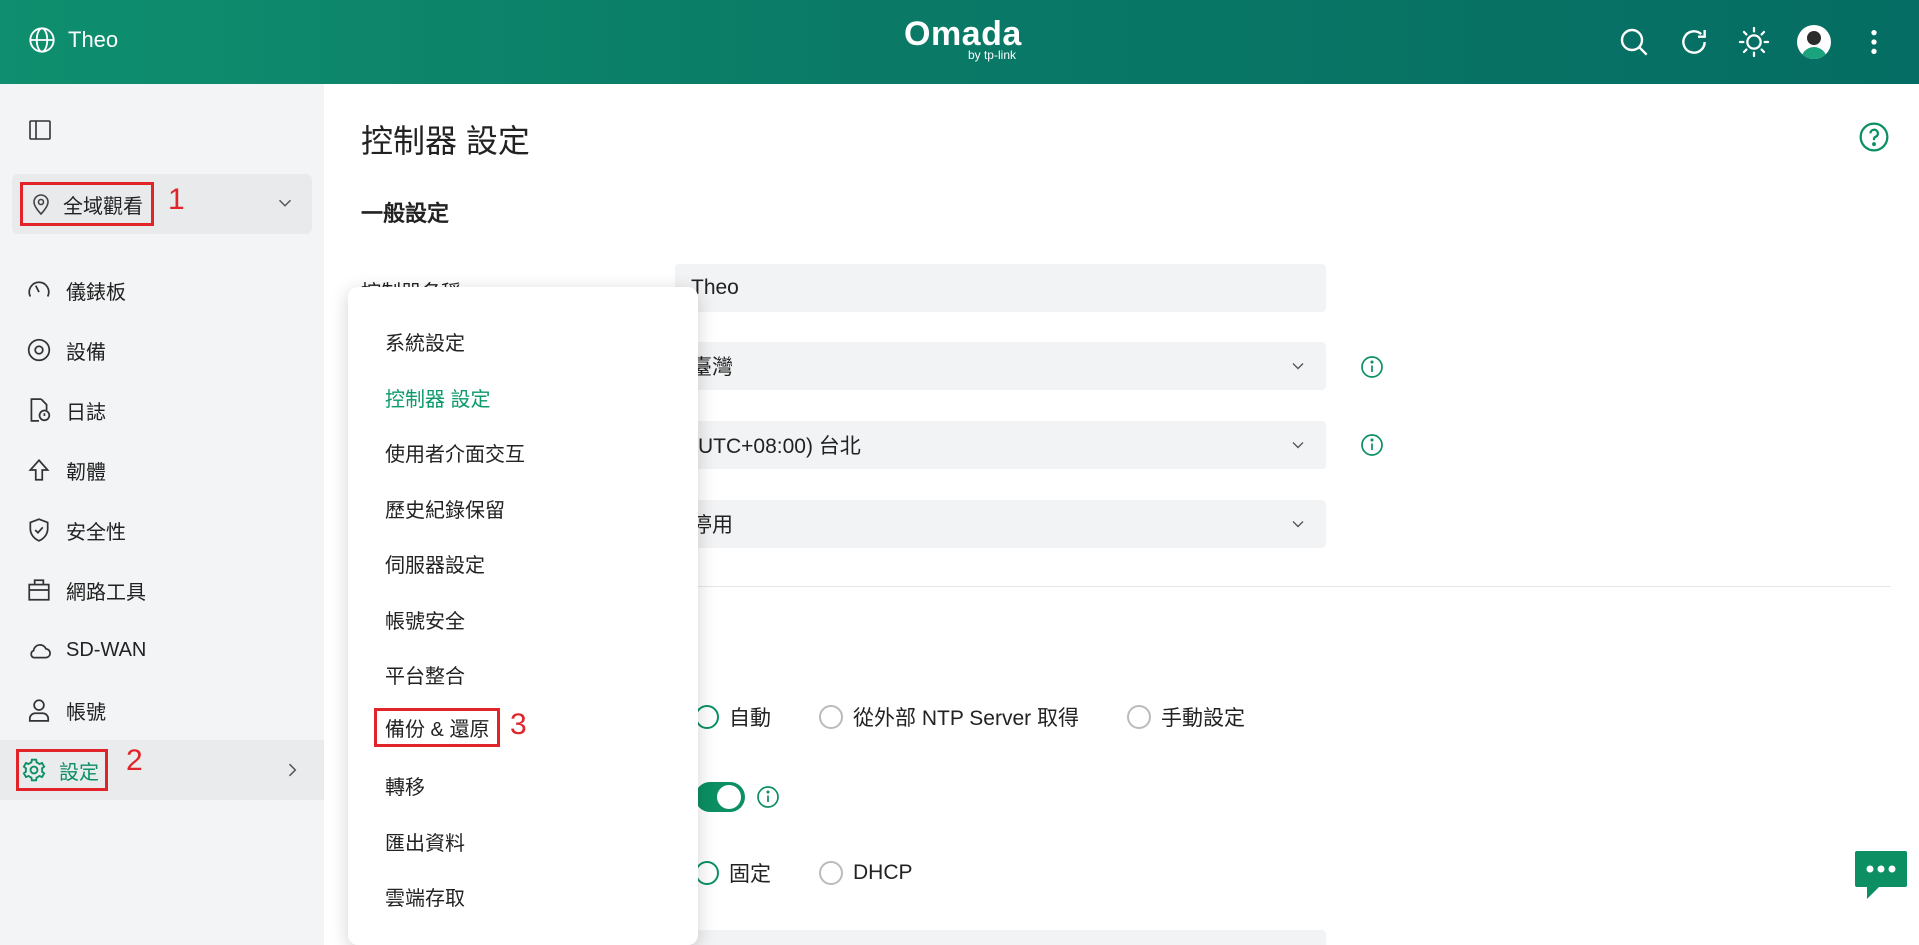  I want to click on sidebar-item-sd-wan: SD-WAN, so click(162, 650).